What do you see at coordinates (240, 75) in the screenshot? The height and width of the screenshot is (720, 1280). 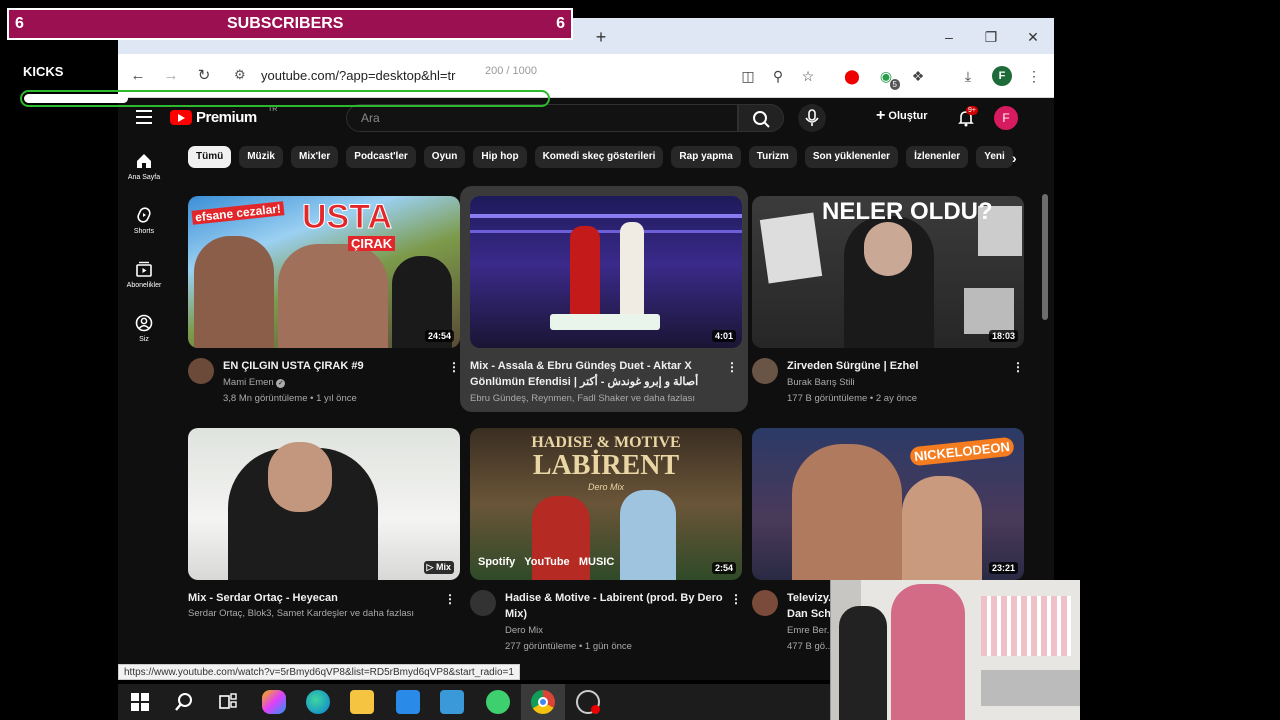 I see `site-settings-icon: ⚙` at bounding box center [240, 75].